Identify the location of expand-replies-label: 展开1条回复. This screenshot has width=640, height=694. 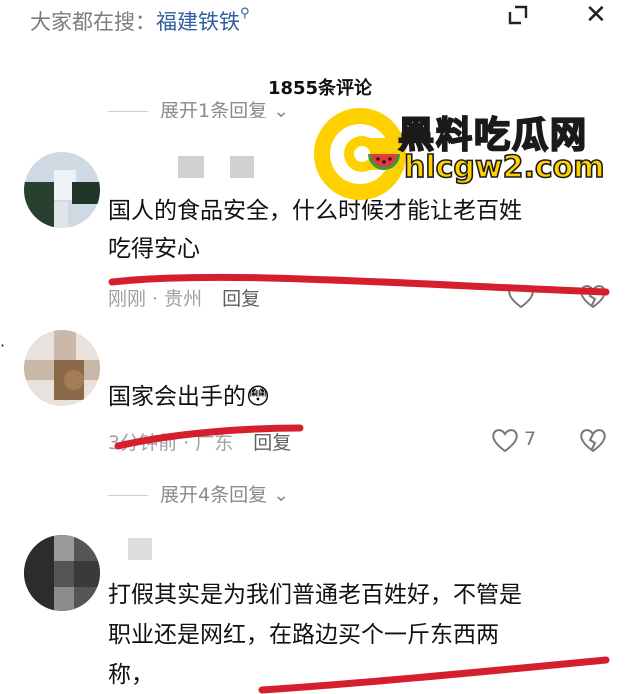
(214, 109).